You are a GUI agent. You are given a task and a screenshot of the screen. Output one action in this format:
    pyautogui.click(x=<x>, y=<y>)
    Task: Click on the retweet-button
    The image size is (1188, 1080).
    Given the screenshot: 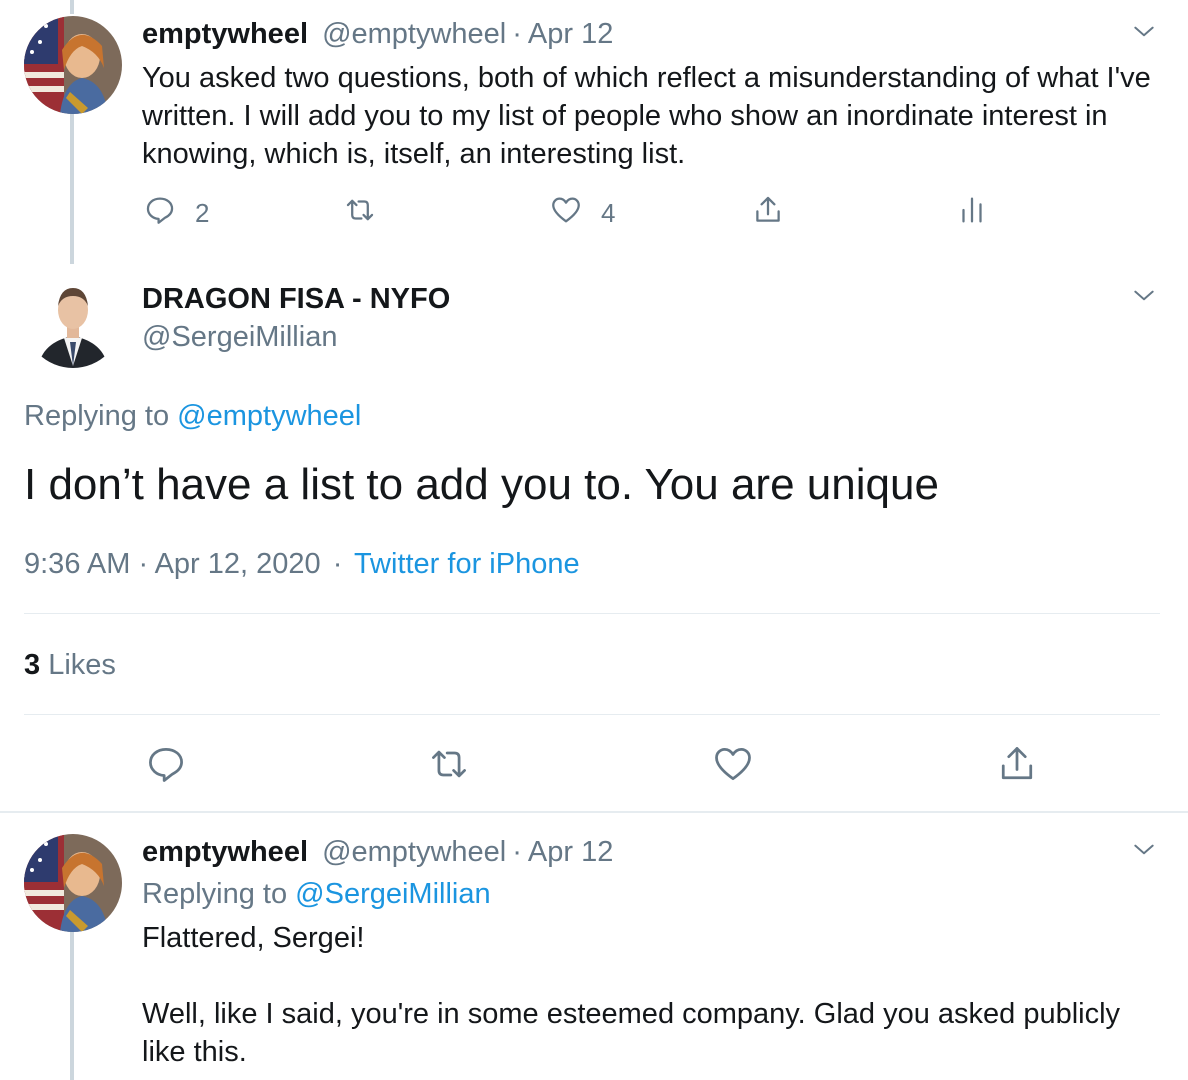 What is the action you would take?
    pyautogui.click(x=360, y=213)
    